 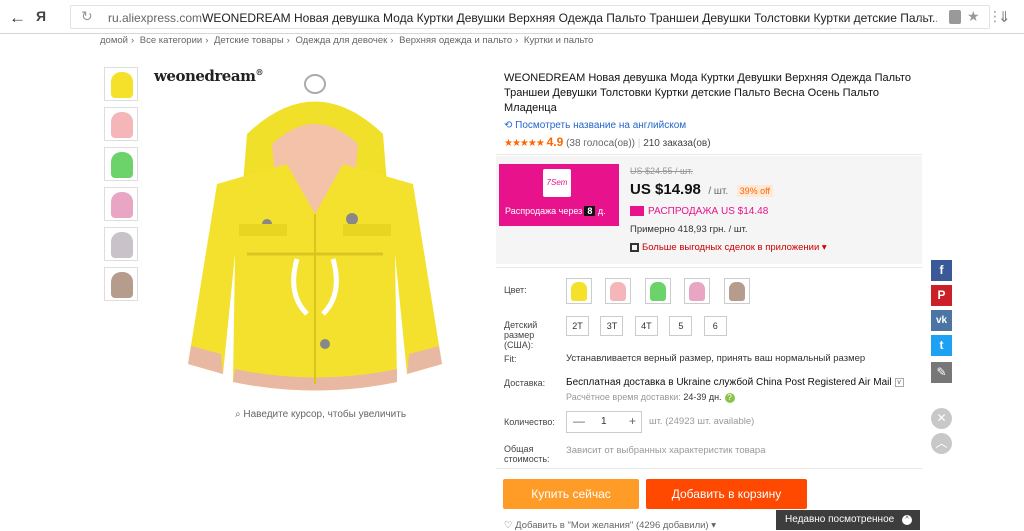 I want to click on sale-logo: 7Sem, so click(x=557, y=183).